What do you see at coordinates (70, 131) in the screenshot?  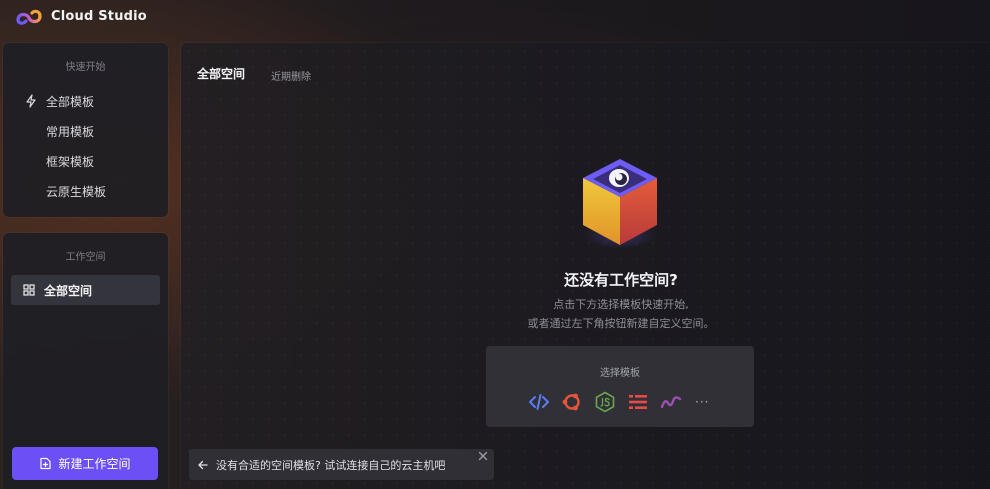 I see `sidebar-item-label: 常用模板` at bounding box center [70, 131].